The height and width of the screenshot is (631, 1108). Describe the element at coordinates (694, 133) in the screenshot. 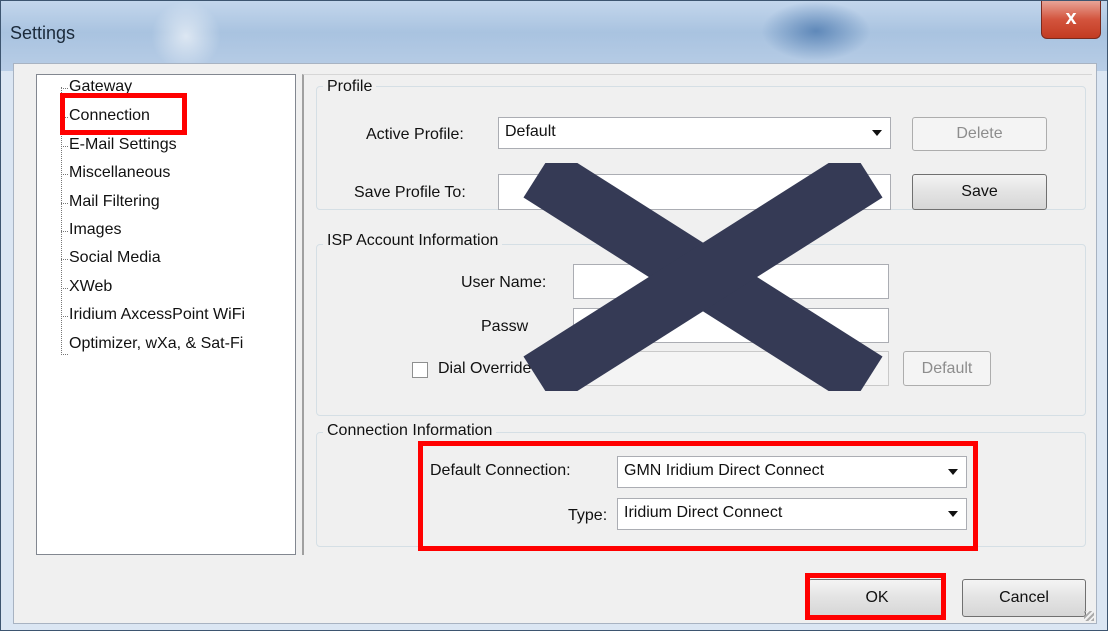

I see `active-profile-select: Default` at that location.